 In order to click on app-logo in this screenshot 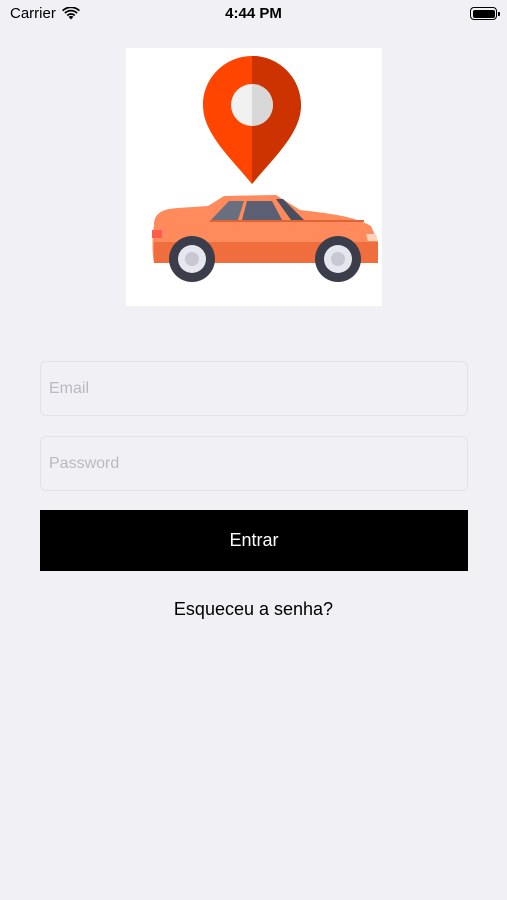, I will do `click(254, 177)`.